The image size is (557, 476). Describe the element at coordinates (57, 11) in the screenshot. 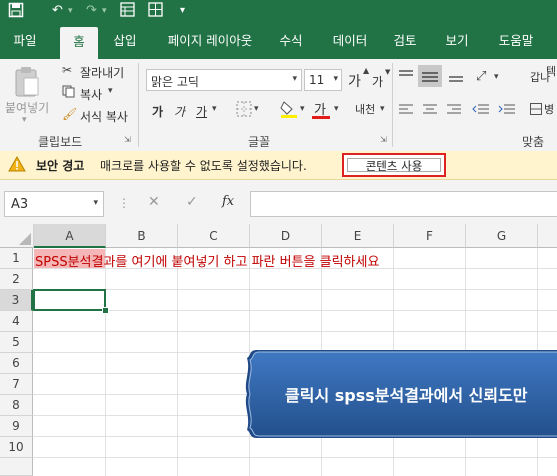

I see `undo-icon: ↶` at that location.